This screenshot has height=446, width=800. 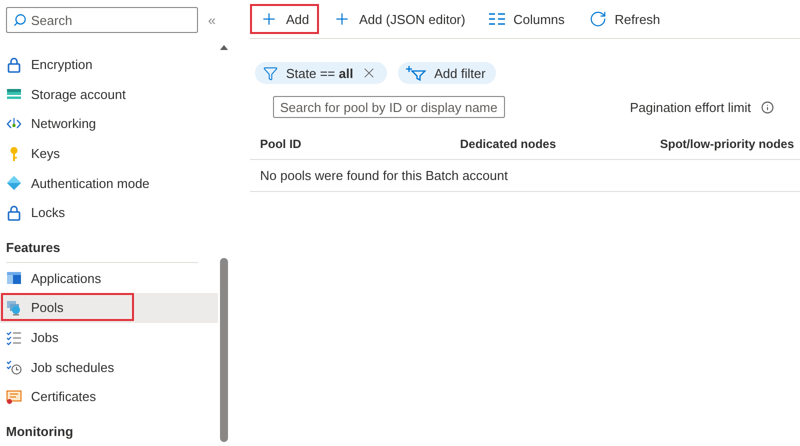 I want to click on sidebar-item: Jobs, so click(x=109, y=337).